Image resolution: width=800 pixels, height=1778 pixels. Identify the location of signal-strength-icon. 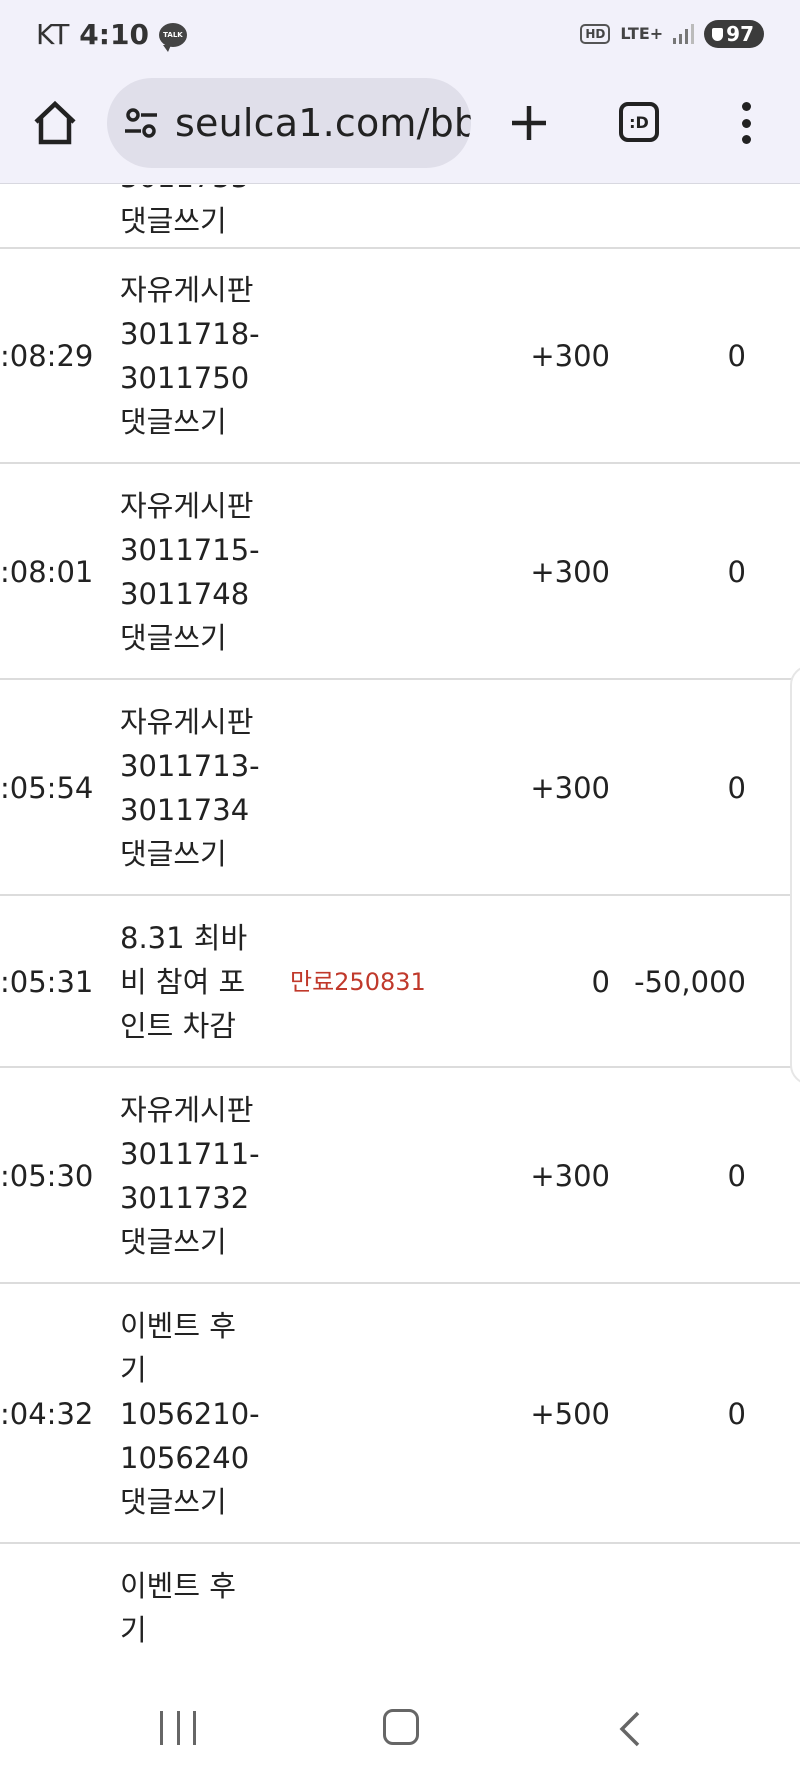
(684, 34).